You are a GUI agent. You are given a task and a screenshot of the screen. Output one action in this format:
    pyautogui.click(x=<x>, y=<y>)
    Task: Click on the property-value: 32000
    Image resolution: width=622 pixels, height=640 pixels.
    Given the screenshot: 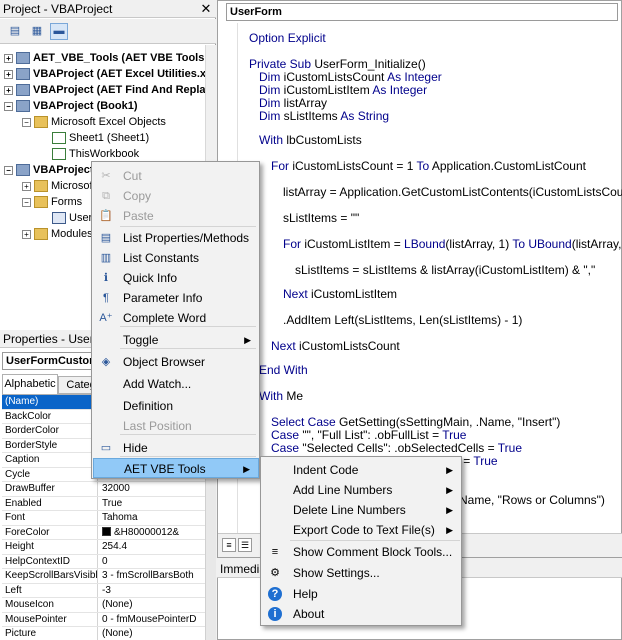 What is the action you would take?
    pyautogui.click(x=157, y=489)
    